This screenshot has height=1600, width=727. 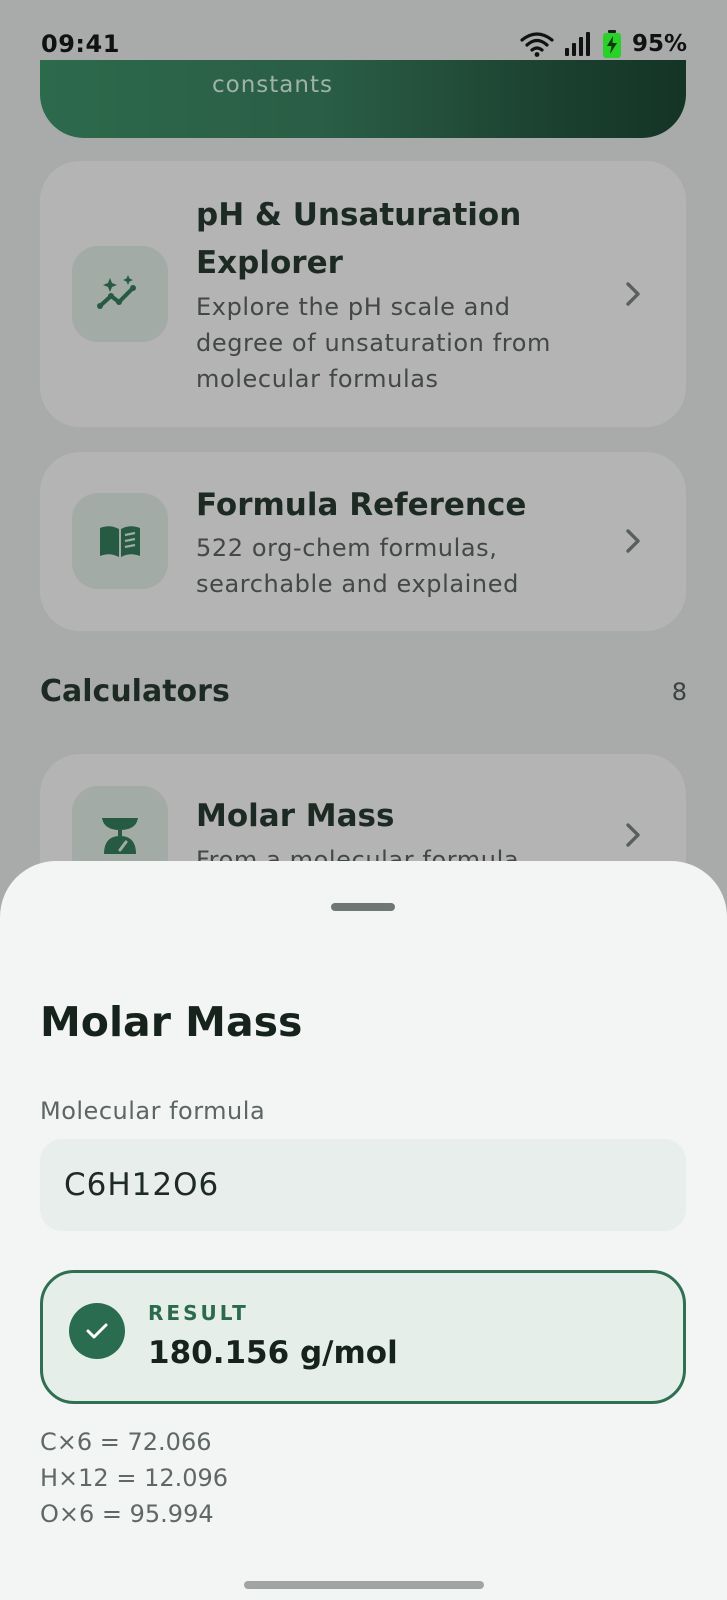 What do you see at coordinates (97, 1331) in the screenshot?
I see `check-icon` at bounding box center [97, 1331].